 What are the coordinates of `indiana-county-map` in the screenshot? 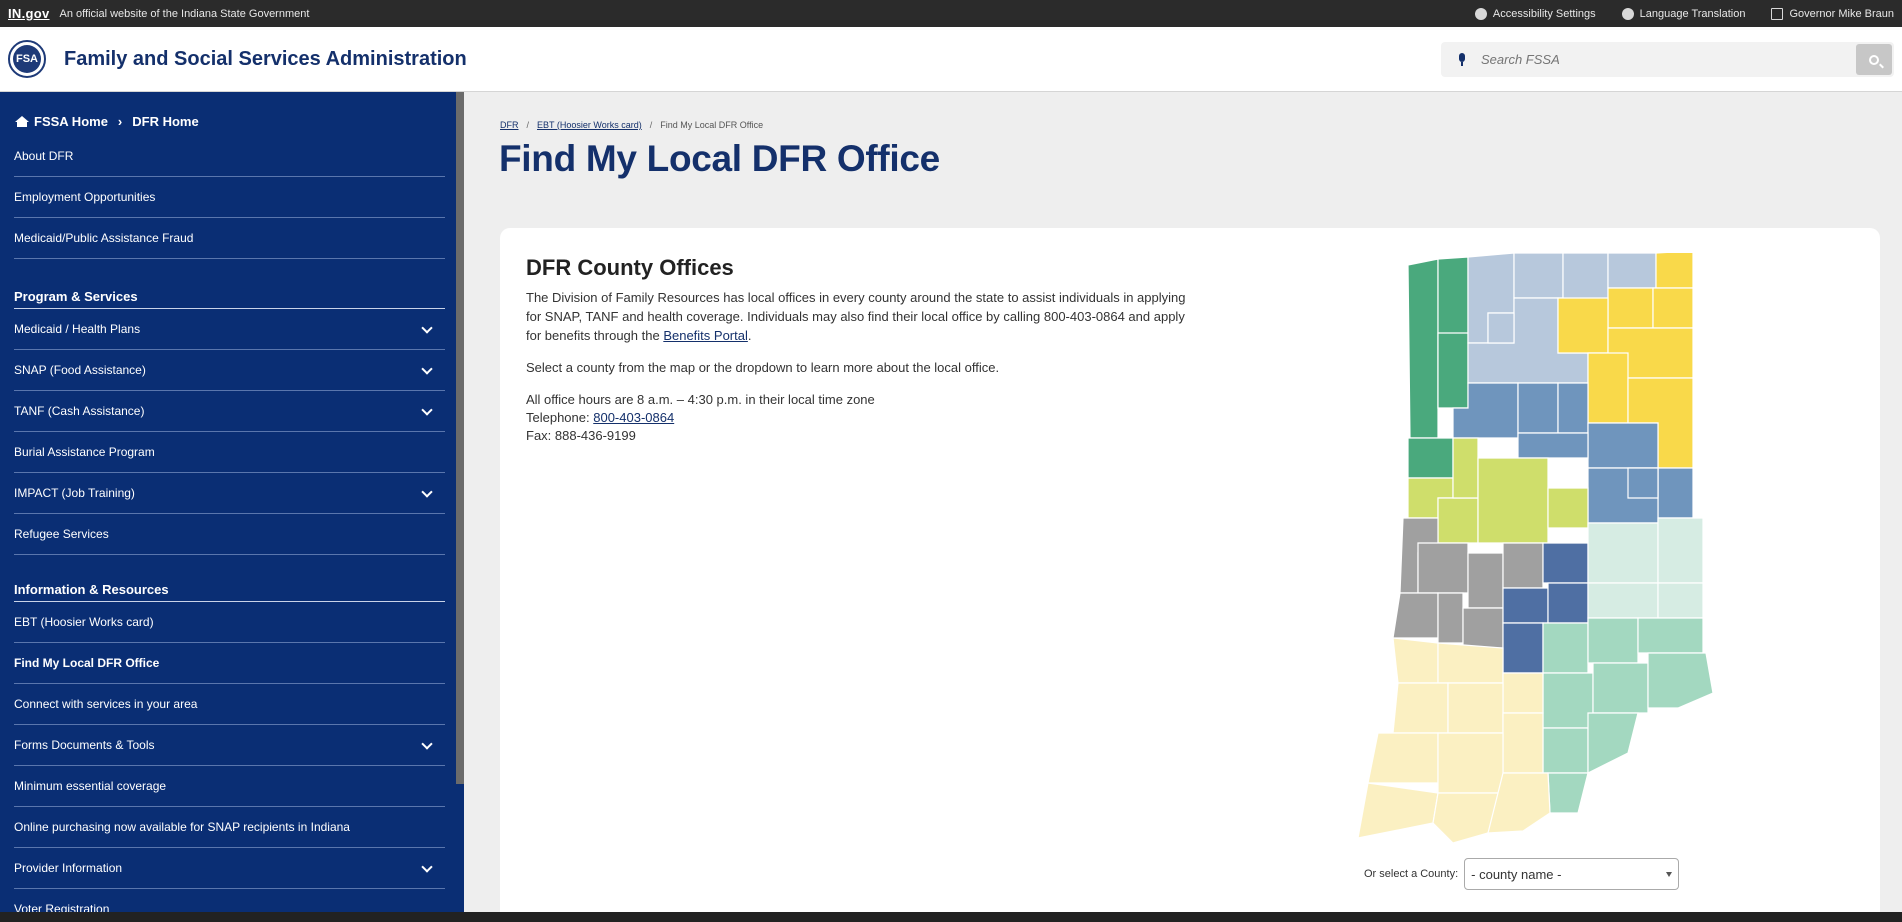 It's located at (1537, 553).